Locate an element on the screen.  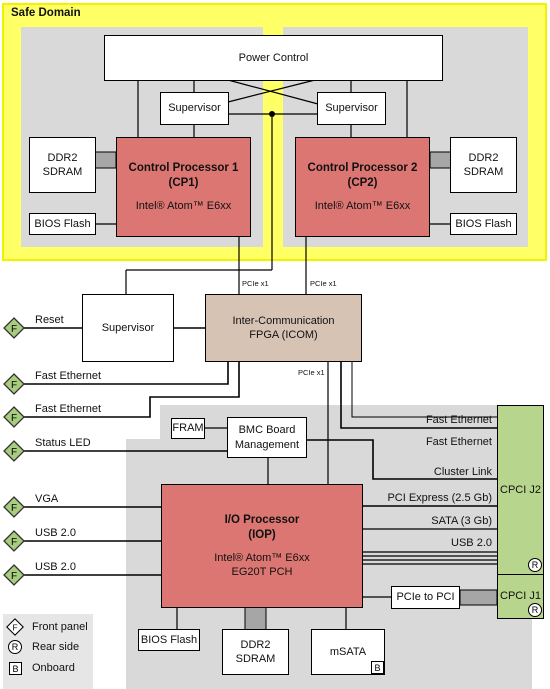
pcie-cp2-label: PCIe x1 is located at coordinates (323, 283).